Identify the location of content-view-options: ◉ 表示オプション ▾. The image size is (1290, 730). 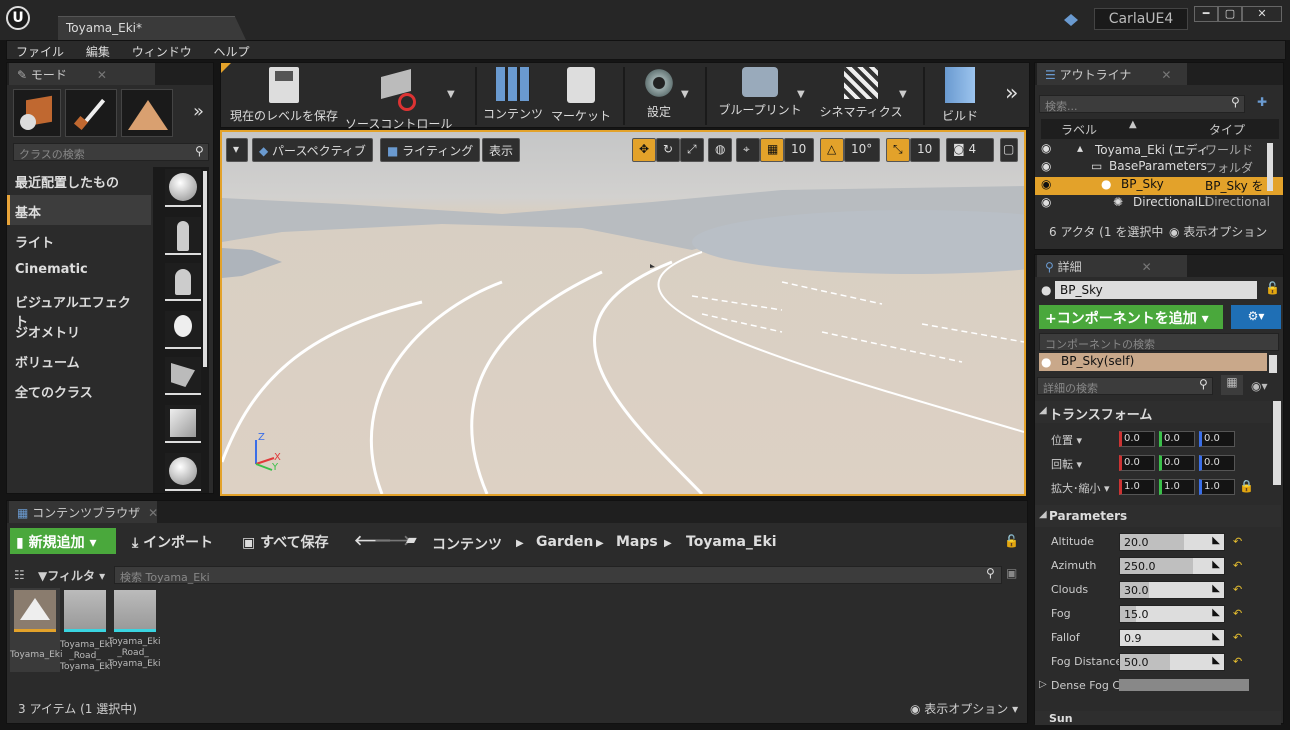
(964, 708).